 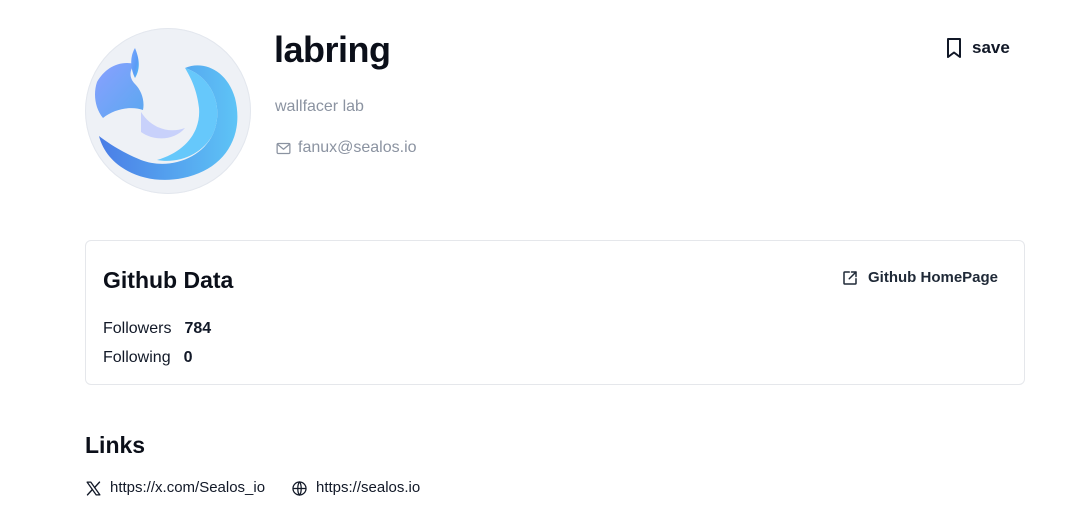 I want to click on external-link-icon, so click(x=850, y=278).